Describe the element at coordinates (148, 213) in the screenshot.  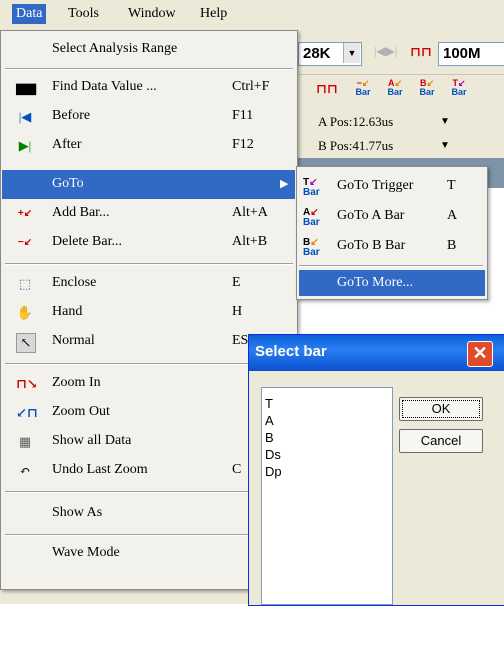
I see `menu-item-add-bar: +↙ Add Bar... Alt+A` at that location.